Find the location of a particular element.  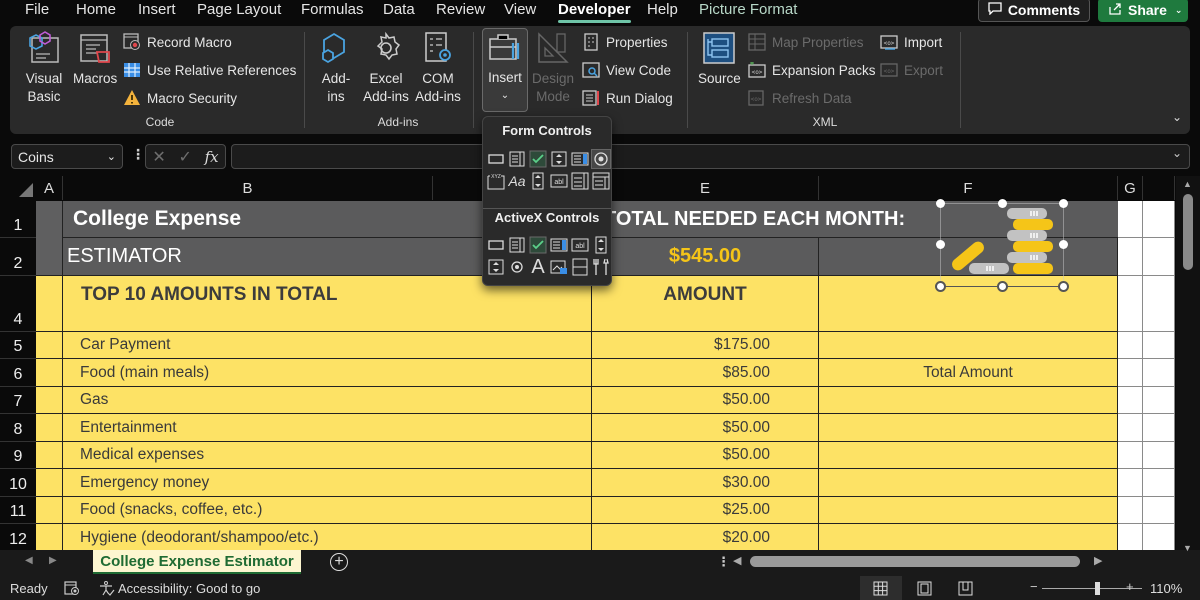

column-header-b: B is located at coordinates (248, 188).